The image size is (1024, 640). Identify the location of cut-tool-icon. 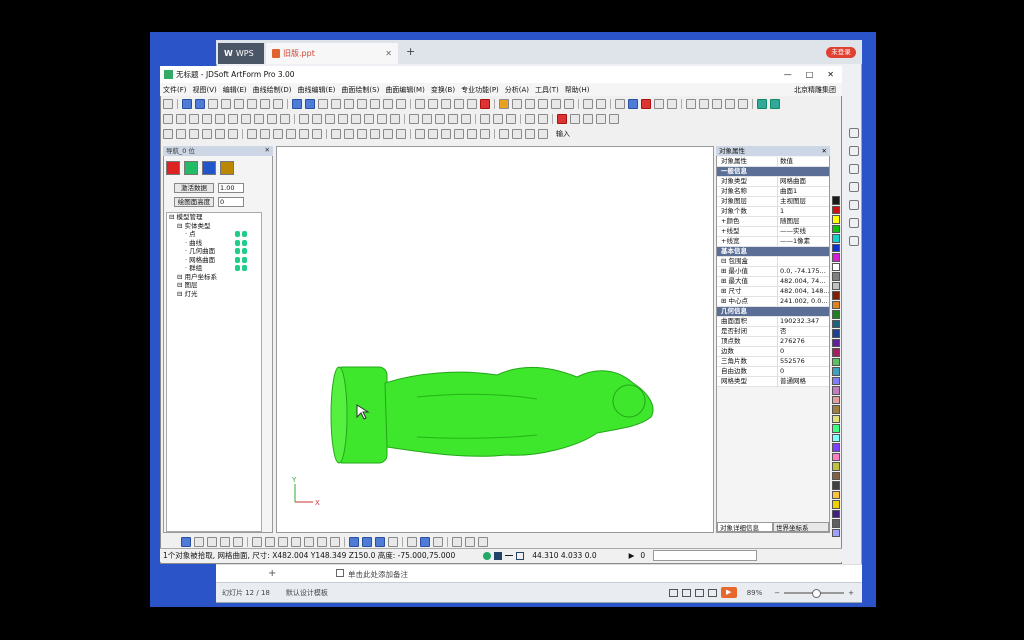
(433, 104).